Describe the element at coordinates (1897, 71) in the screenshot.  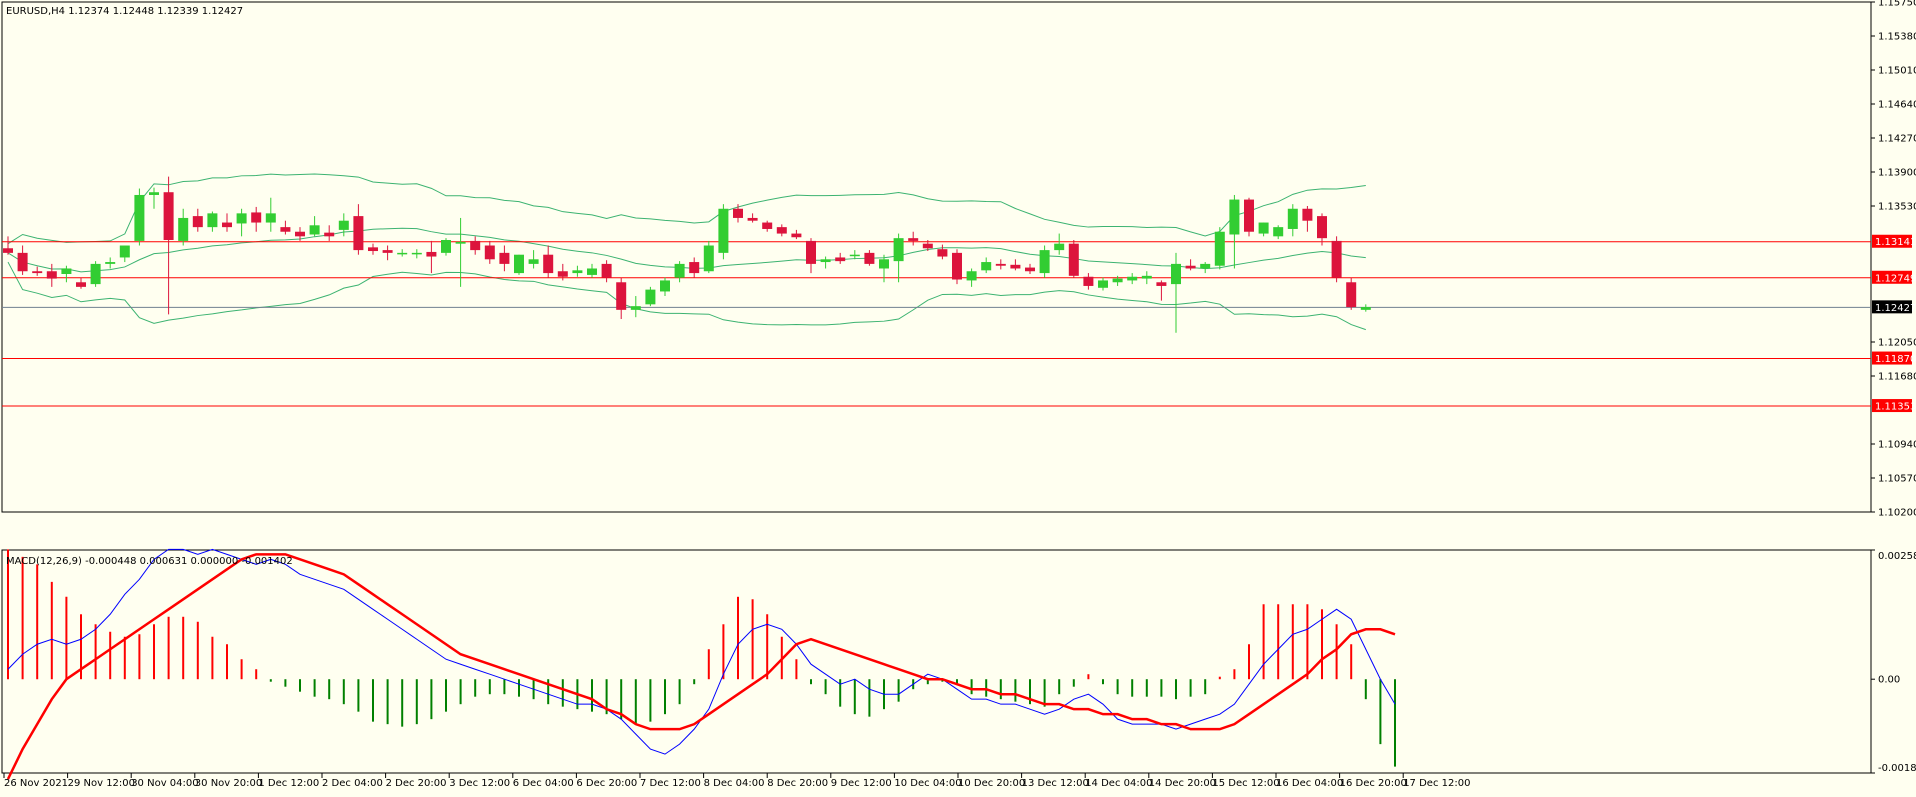
I see `price-tick-label: 1.15010` at that location.